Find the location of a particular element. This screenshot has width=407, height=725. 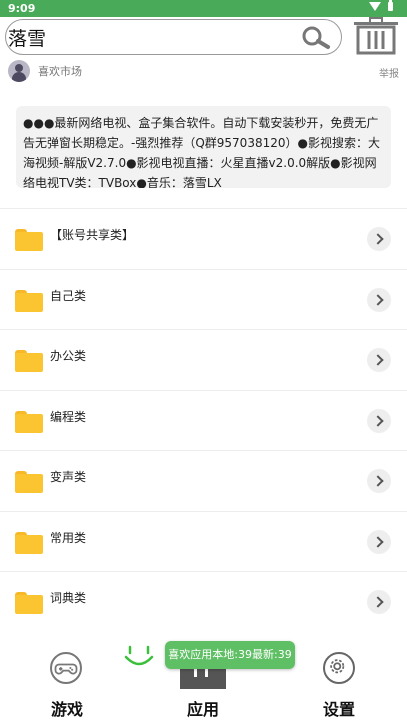

search-input is located at coordinates (148, 37).